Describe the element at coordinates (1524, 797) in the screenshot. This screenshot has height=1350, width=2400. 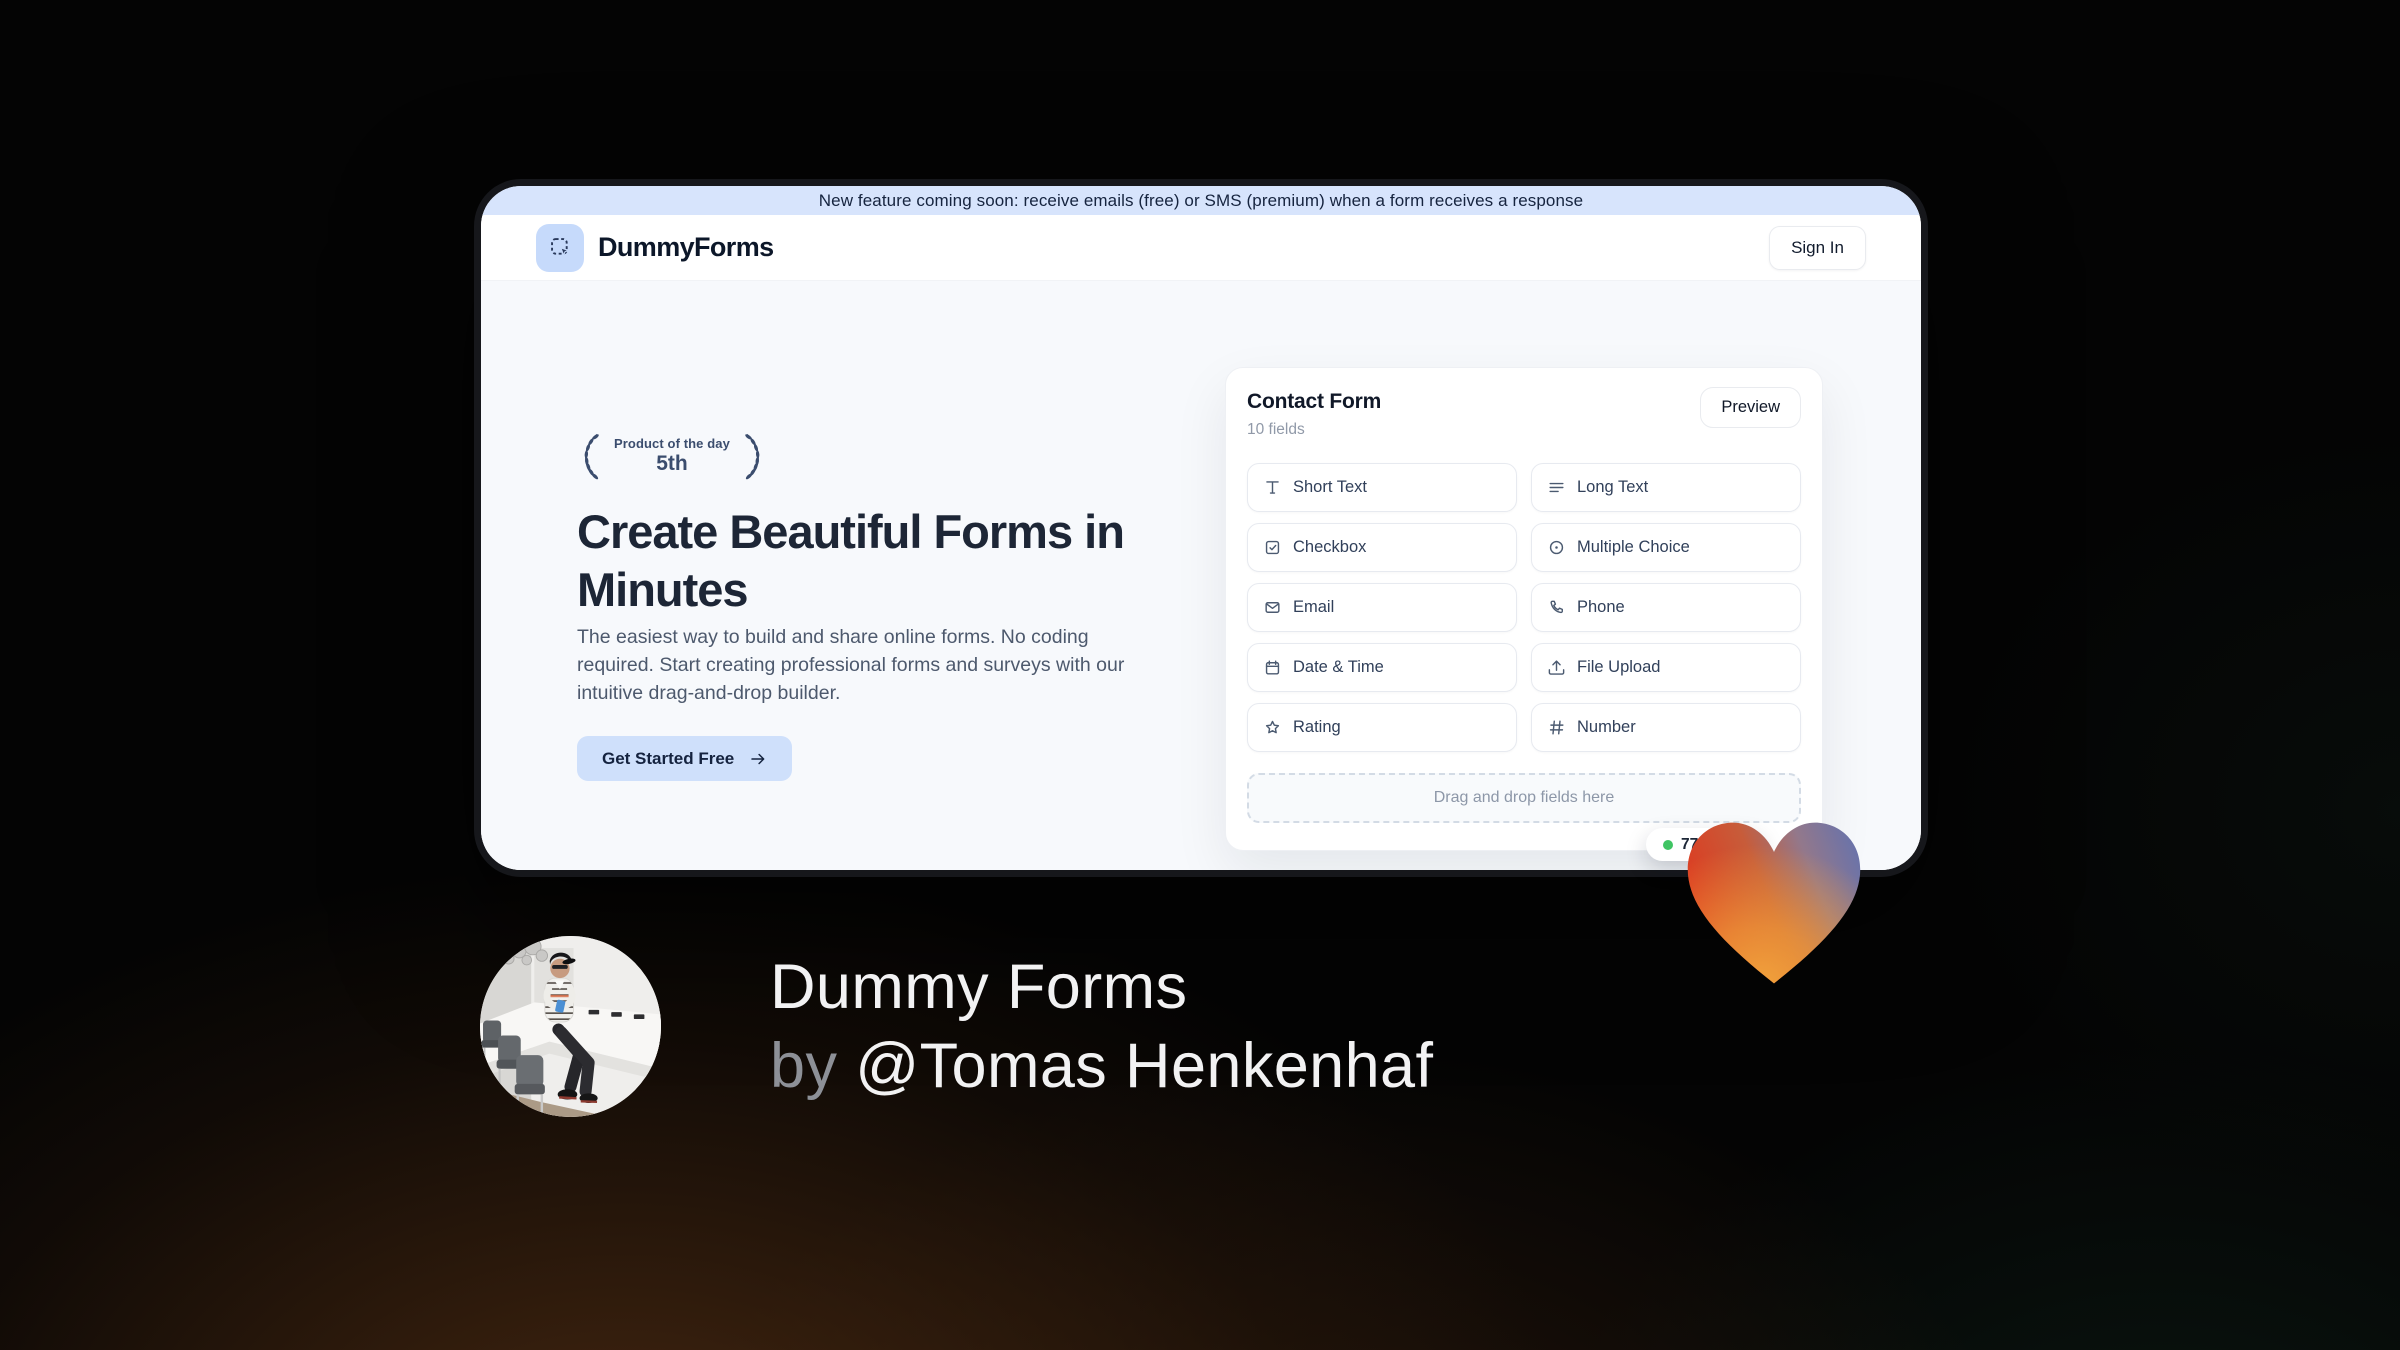
I see `dropzone-label: Drag and drop fields here` at that location.